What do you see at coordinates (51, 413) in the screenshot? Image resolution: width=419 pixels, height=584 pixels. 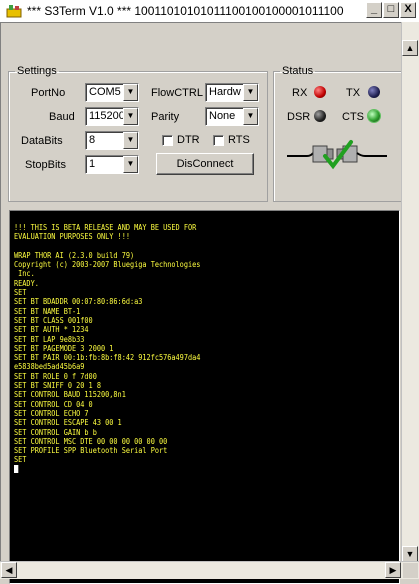 I see `terminal-line: SET CONTROL ECHO 7` at bounding box center [51, 413].